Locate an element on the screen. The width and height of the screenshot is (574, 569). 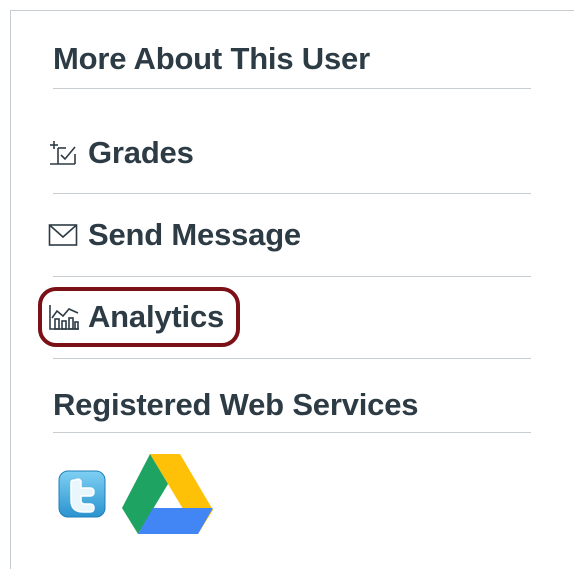
send-message-link: Send Message is located at coordinates (174, 235).